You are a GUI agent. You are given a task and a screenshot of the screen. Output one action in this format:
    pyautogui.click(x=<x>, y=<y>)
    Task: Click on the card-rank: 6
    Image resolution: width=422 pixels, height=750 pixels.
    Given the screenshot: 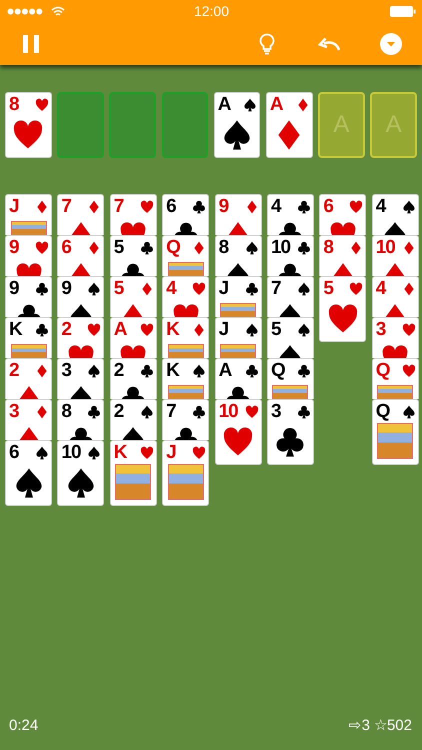 What is the action you would take?
    pyautogui.click(x=66, y=248)
    